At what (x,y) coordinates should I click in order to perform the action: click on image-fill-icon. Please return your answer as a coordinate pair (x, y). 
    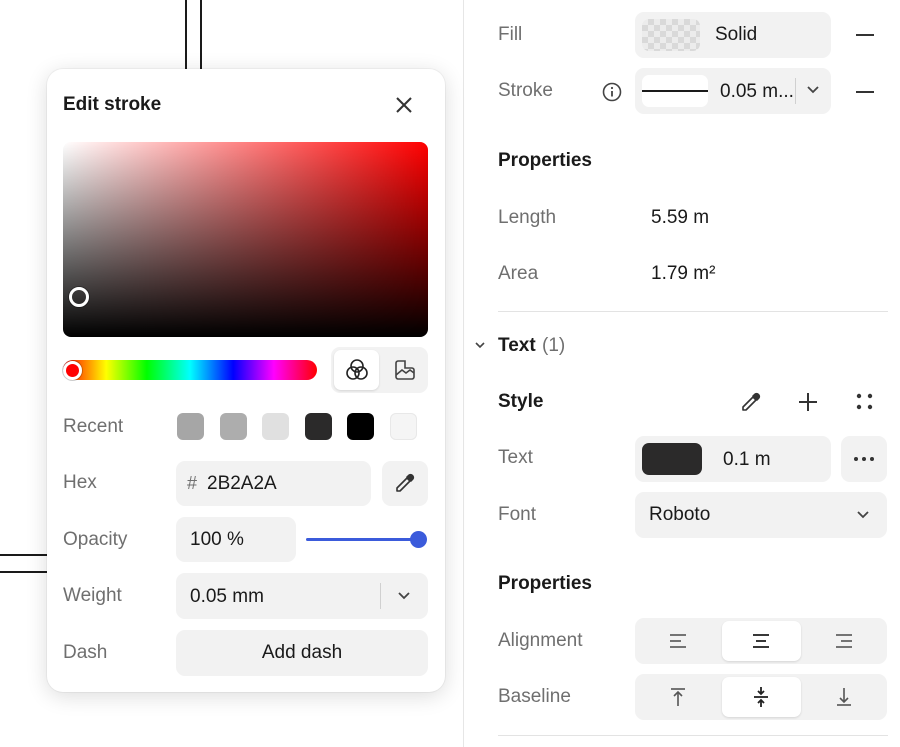
    Looking at the image, I should click on (405, 370).